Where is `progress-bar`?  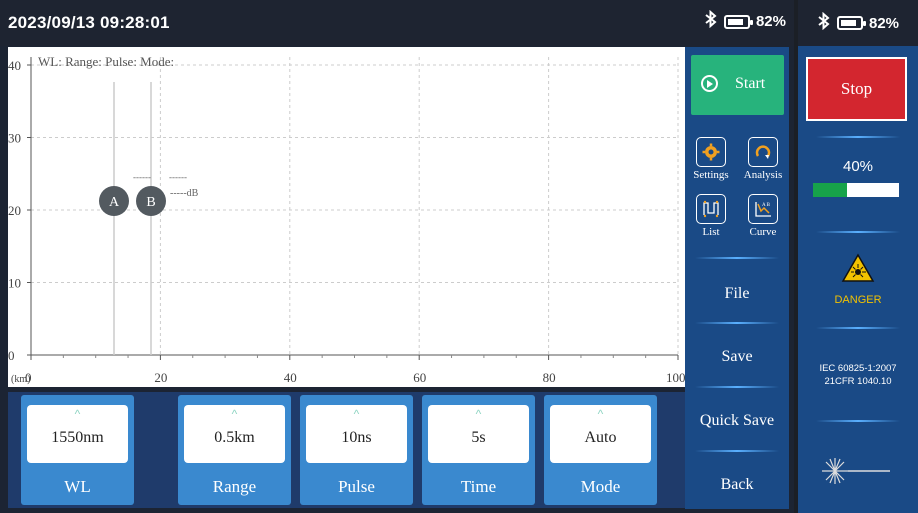
progress-bar is located at coordinates (856, 190).